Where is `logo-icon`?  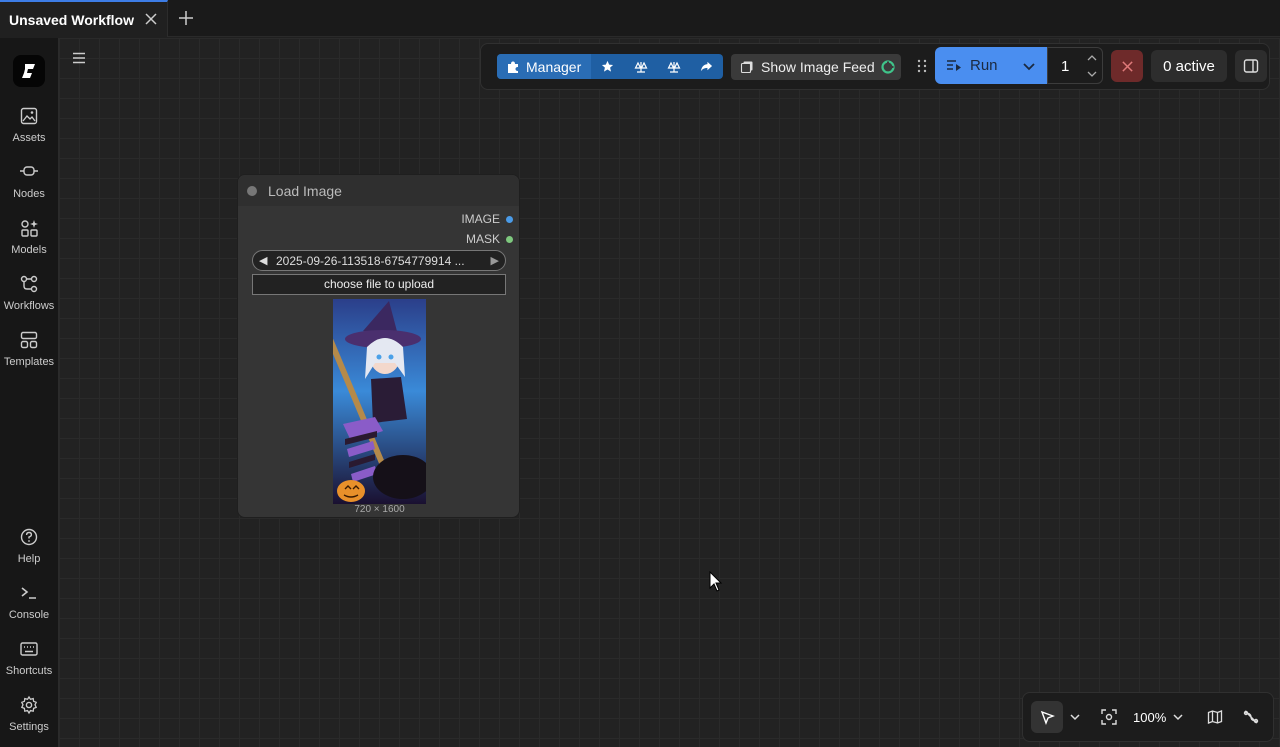
logo-icon is located at coordinates (28, 71).